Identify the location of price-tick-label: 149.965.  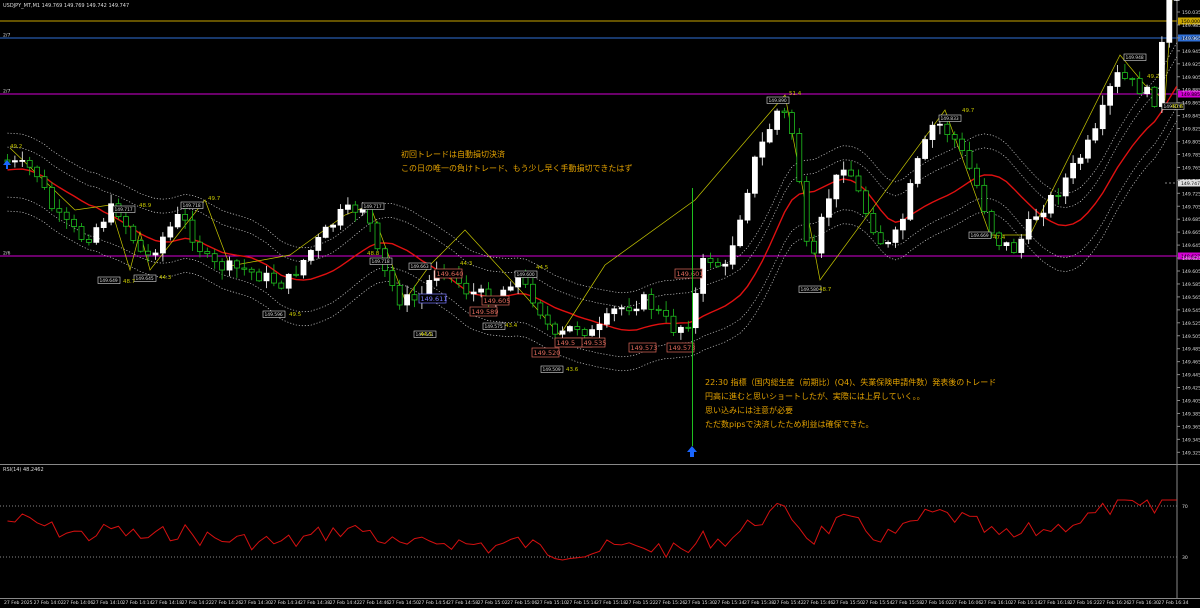
(1191, 39).